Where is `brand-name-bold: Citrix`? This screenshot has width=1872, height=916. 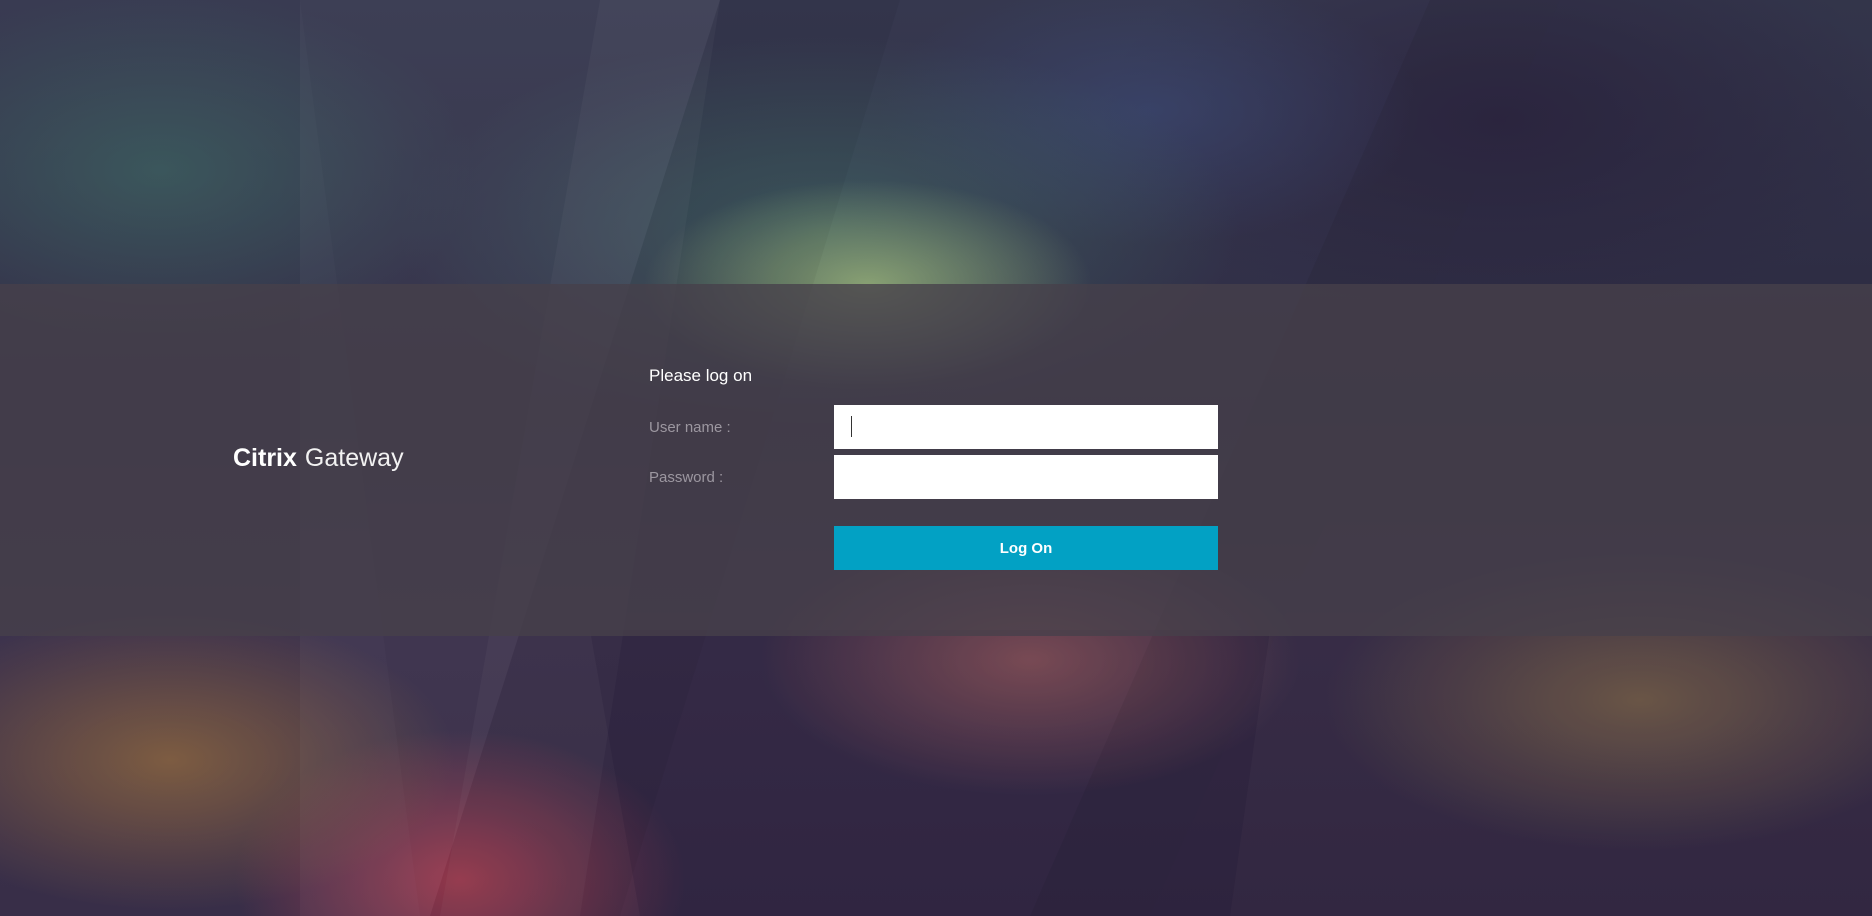 brand-name-bold: Citrix is located at coordinates (265, 458).